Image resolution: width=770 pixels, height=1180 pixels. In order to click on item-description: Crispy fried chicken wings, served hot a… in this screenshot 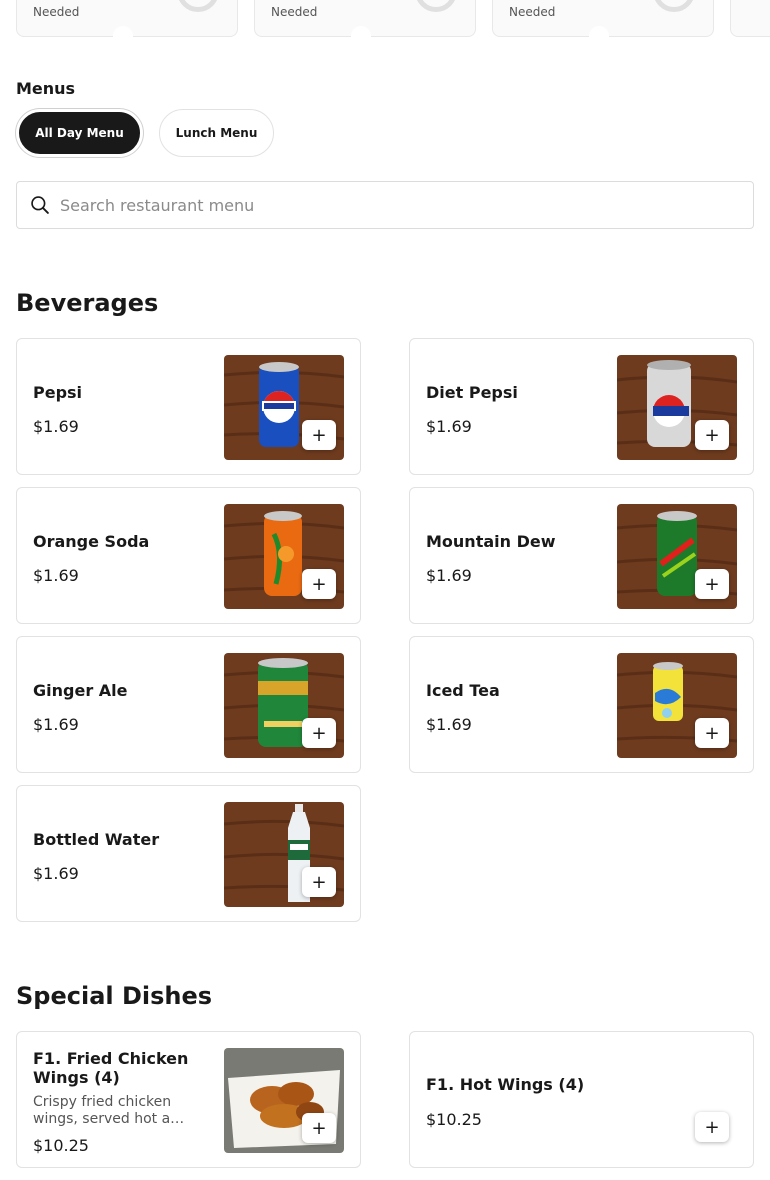, I will do `click(109, 1110)`.